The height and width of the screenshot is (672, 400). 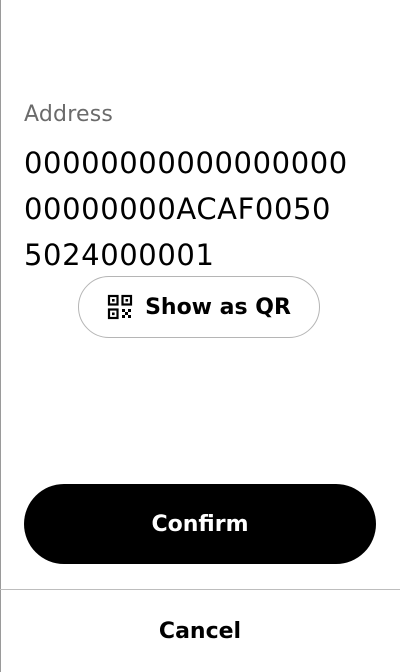 I want to click on confirm-button: Confirm, so click(x=200, y=524).